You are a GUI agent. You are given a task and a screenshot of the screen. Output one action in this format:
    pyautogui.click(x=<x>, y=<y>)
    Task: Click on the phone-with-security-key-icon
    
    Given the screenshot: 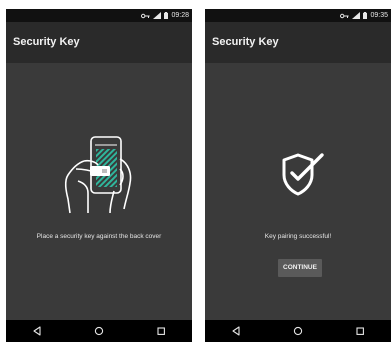 What is the action you would take?
    pyautogui.click(x=100, y=175)
    